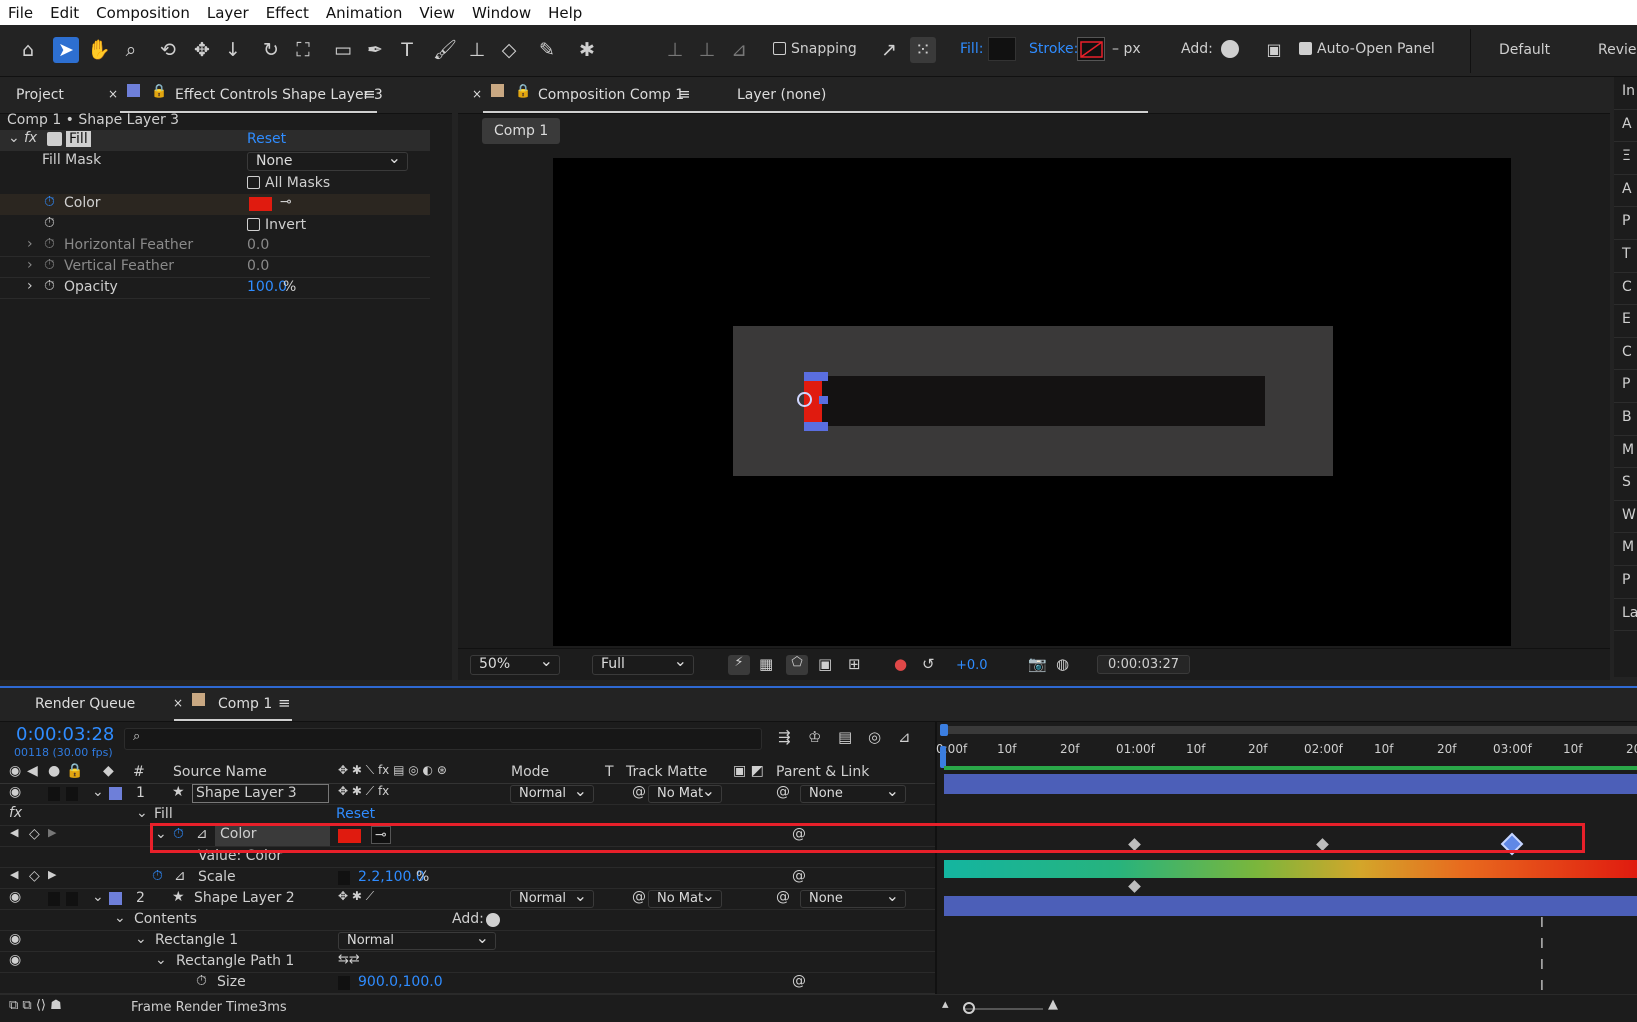 This screenshot has height=1022, width=1637. Describe the element at coordinates (1625, 419) in the screenshot. I see `panel-tab-b: B` at that location.